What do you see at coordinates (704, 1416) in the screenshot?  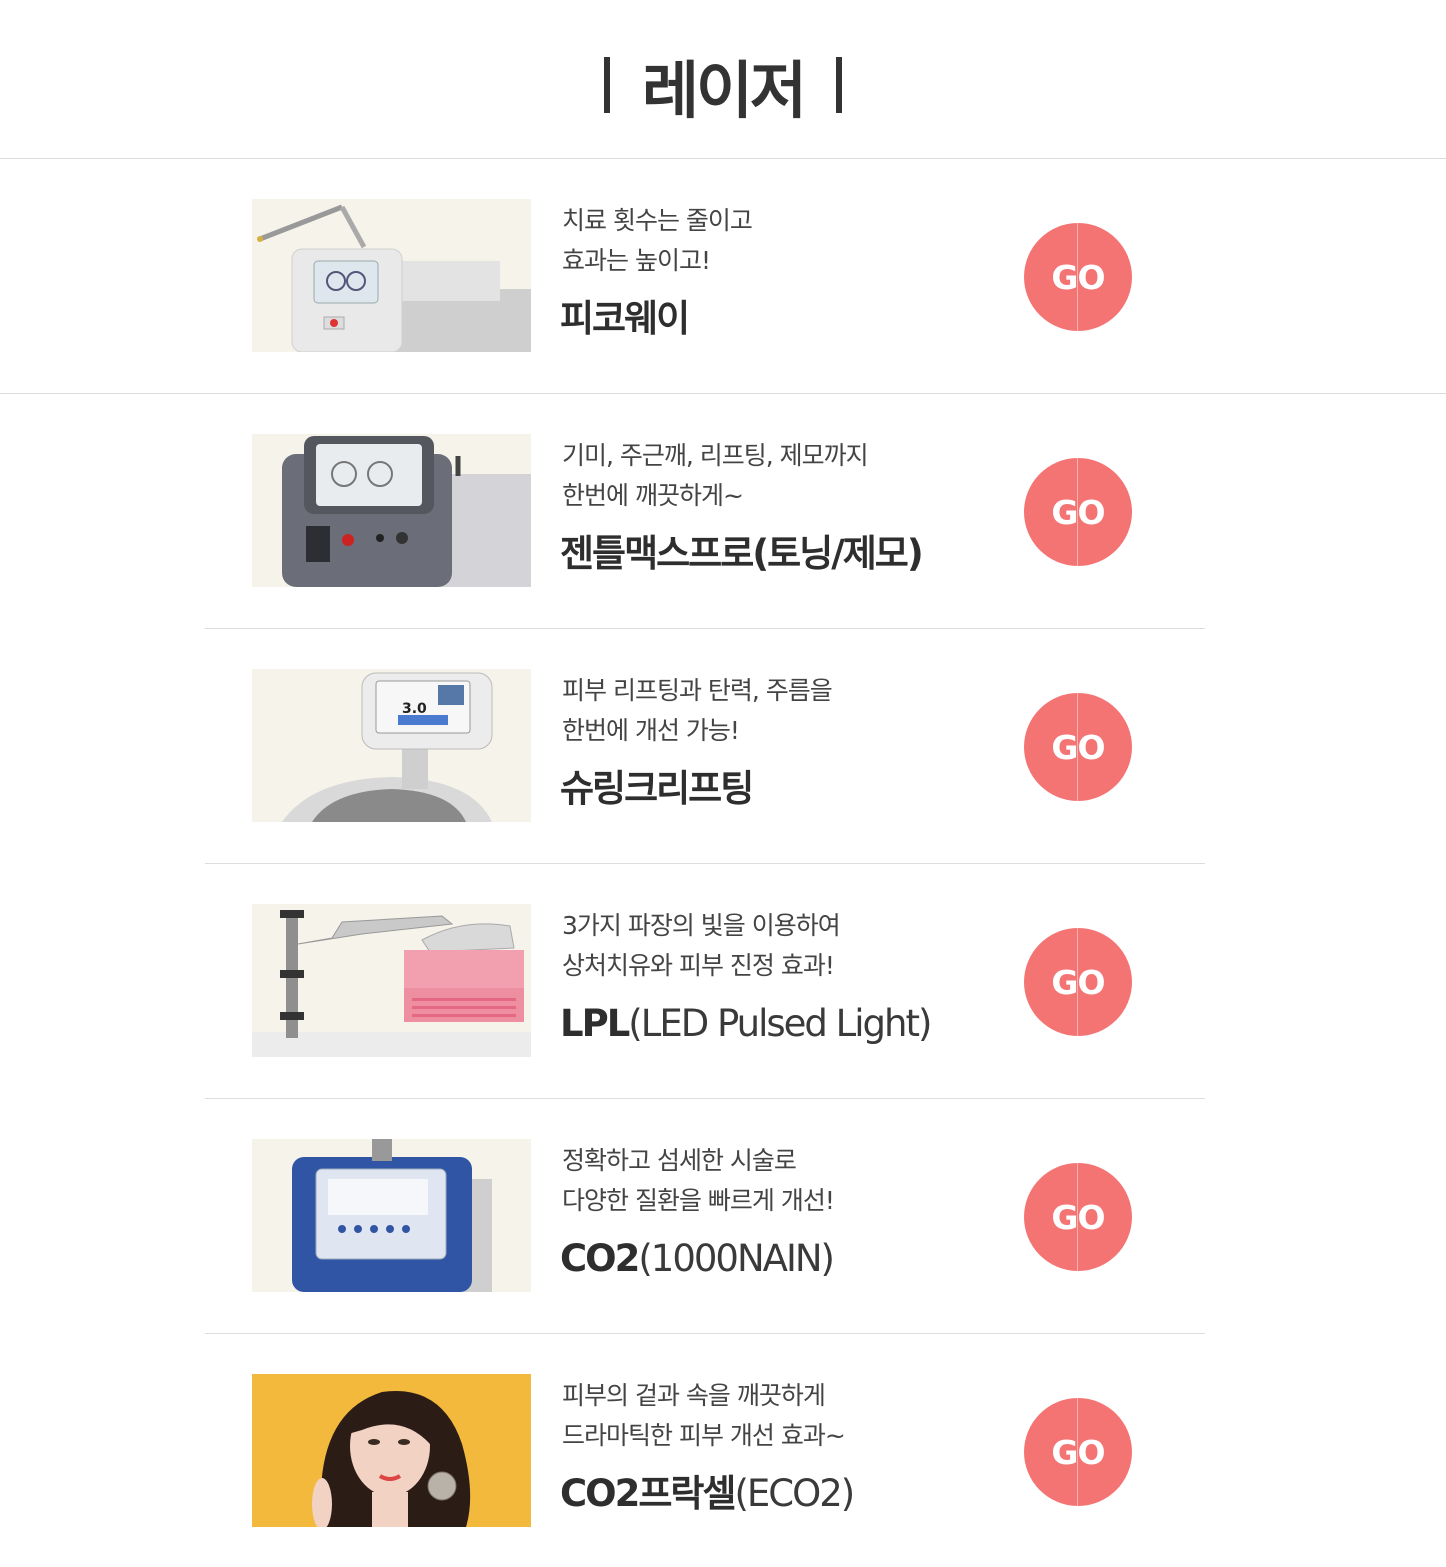 I see `item-description: 피부의 겉과 속을 깨끗하게 드라마틱한 피부 개선 효과~` at bounding box center [704, 1416].